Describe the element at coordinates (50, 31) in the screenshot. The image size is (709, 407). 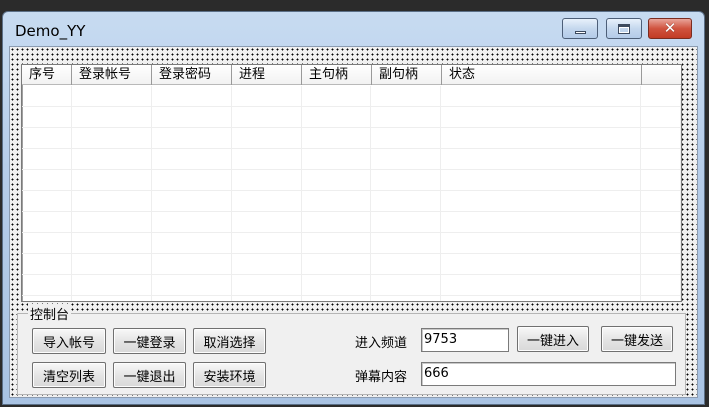
I see `window-title: Demo_YY` at that location.